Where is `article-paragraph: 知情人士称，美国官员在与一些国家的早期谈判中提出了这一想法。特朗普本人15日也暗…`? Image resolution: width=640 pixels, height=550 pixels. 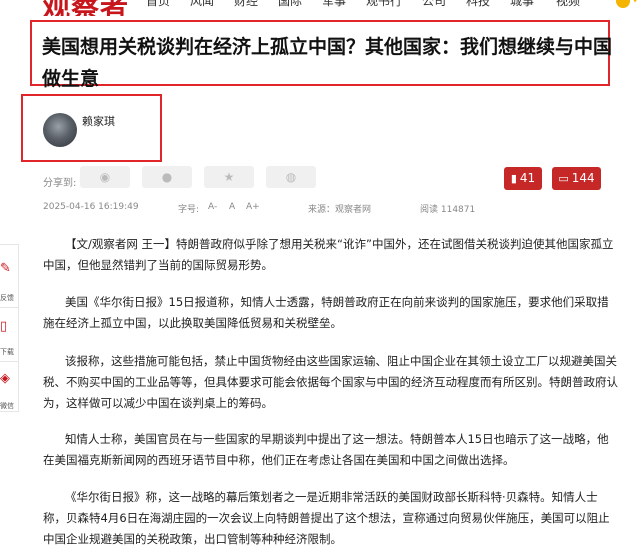
article-paragraph: 知情人士称，美国官员在与一些国家的早期谈判中提出了这一想法。特朗普本人15日也暗… is located at coordinates (326, 449).